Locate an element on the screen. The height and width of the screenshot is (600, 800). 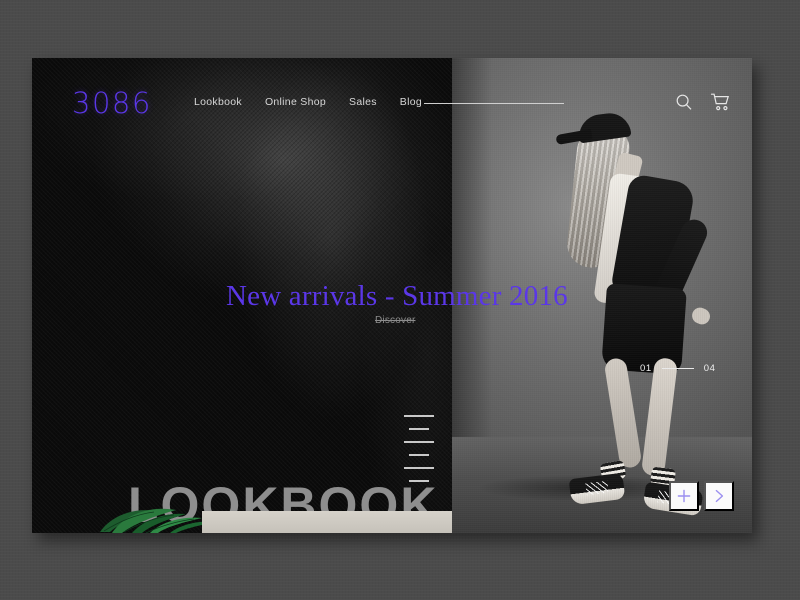
discover-link: Discover is located at coordinates (395, 320).